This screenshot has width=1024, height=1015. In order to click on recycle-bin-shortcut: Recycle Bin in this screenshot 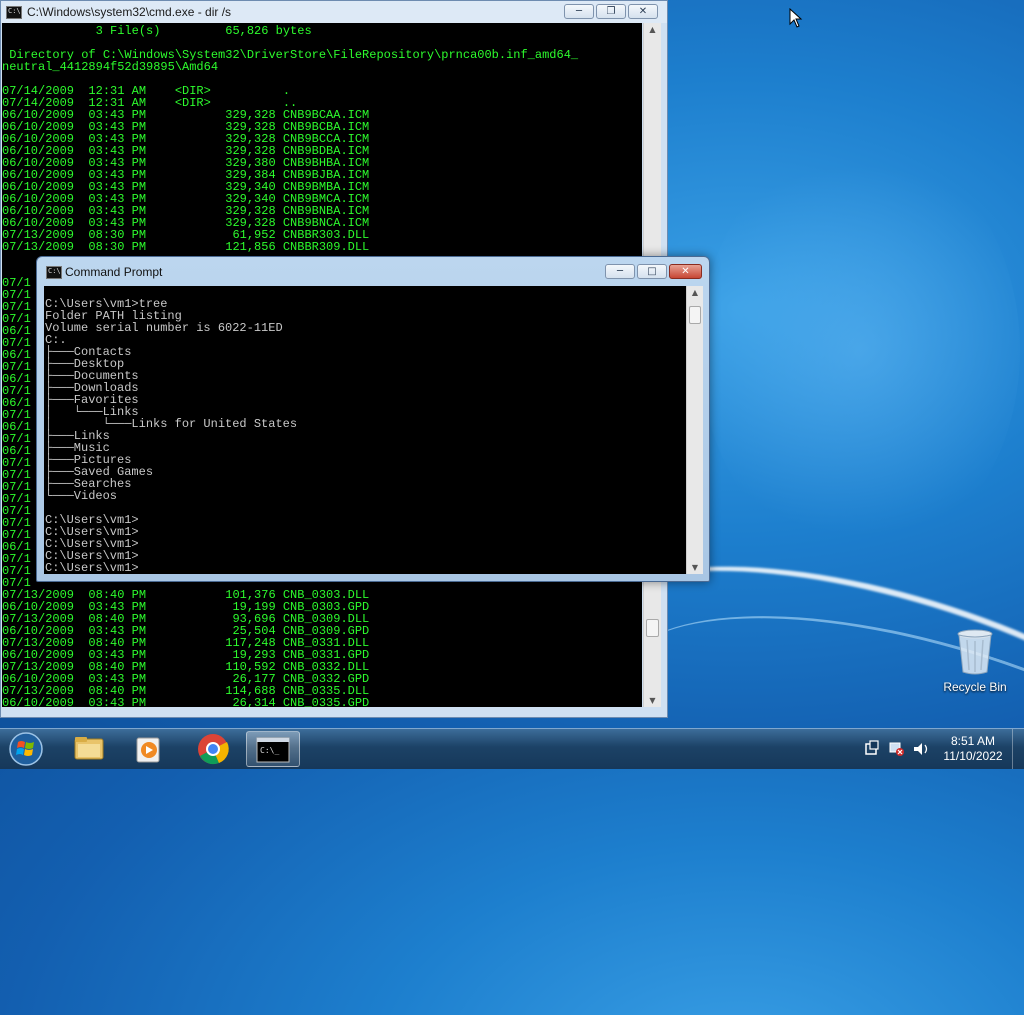, I will do `click(975, 661)`.